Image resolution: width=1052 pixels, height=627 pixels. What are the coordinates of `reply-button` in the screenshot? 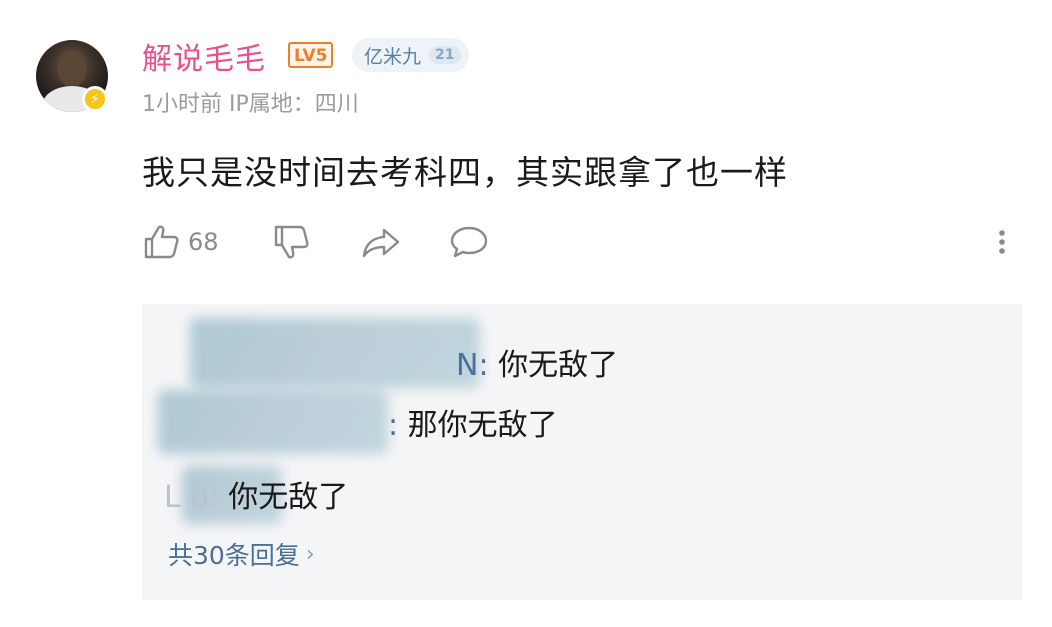 It's located at (469, 242).